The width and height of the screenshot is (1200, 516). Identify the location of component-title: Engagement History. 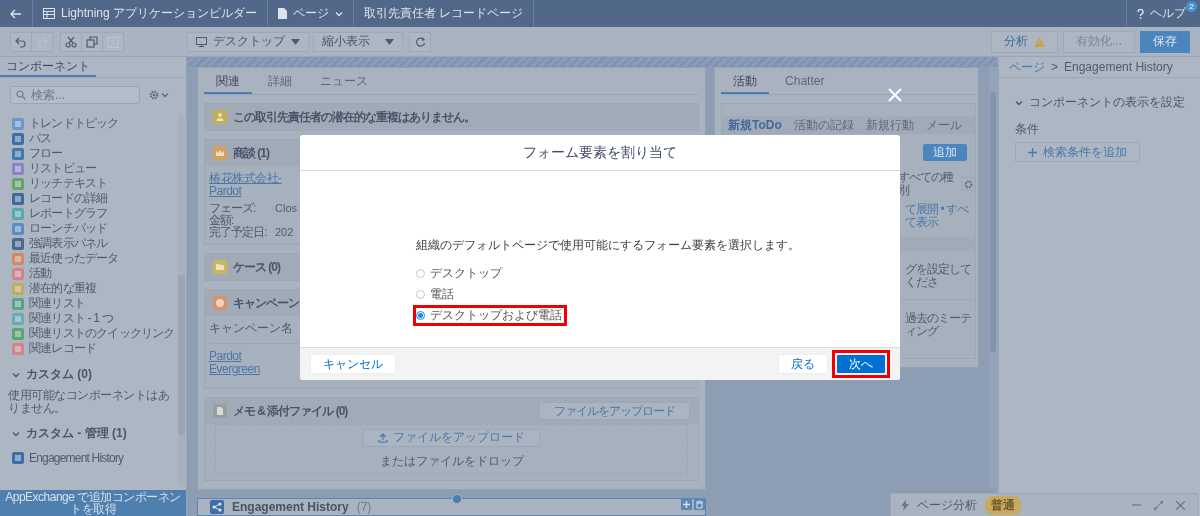
(290, 507).